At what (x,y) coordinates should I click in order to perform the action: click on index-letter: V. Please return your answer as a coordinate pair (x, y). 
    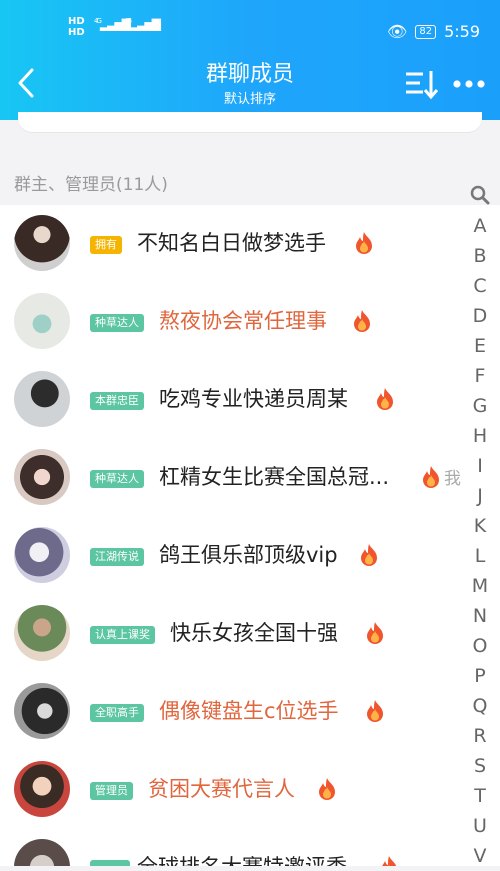
    Looking at the image, I should click on (480, 856).